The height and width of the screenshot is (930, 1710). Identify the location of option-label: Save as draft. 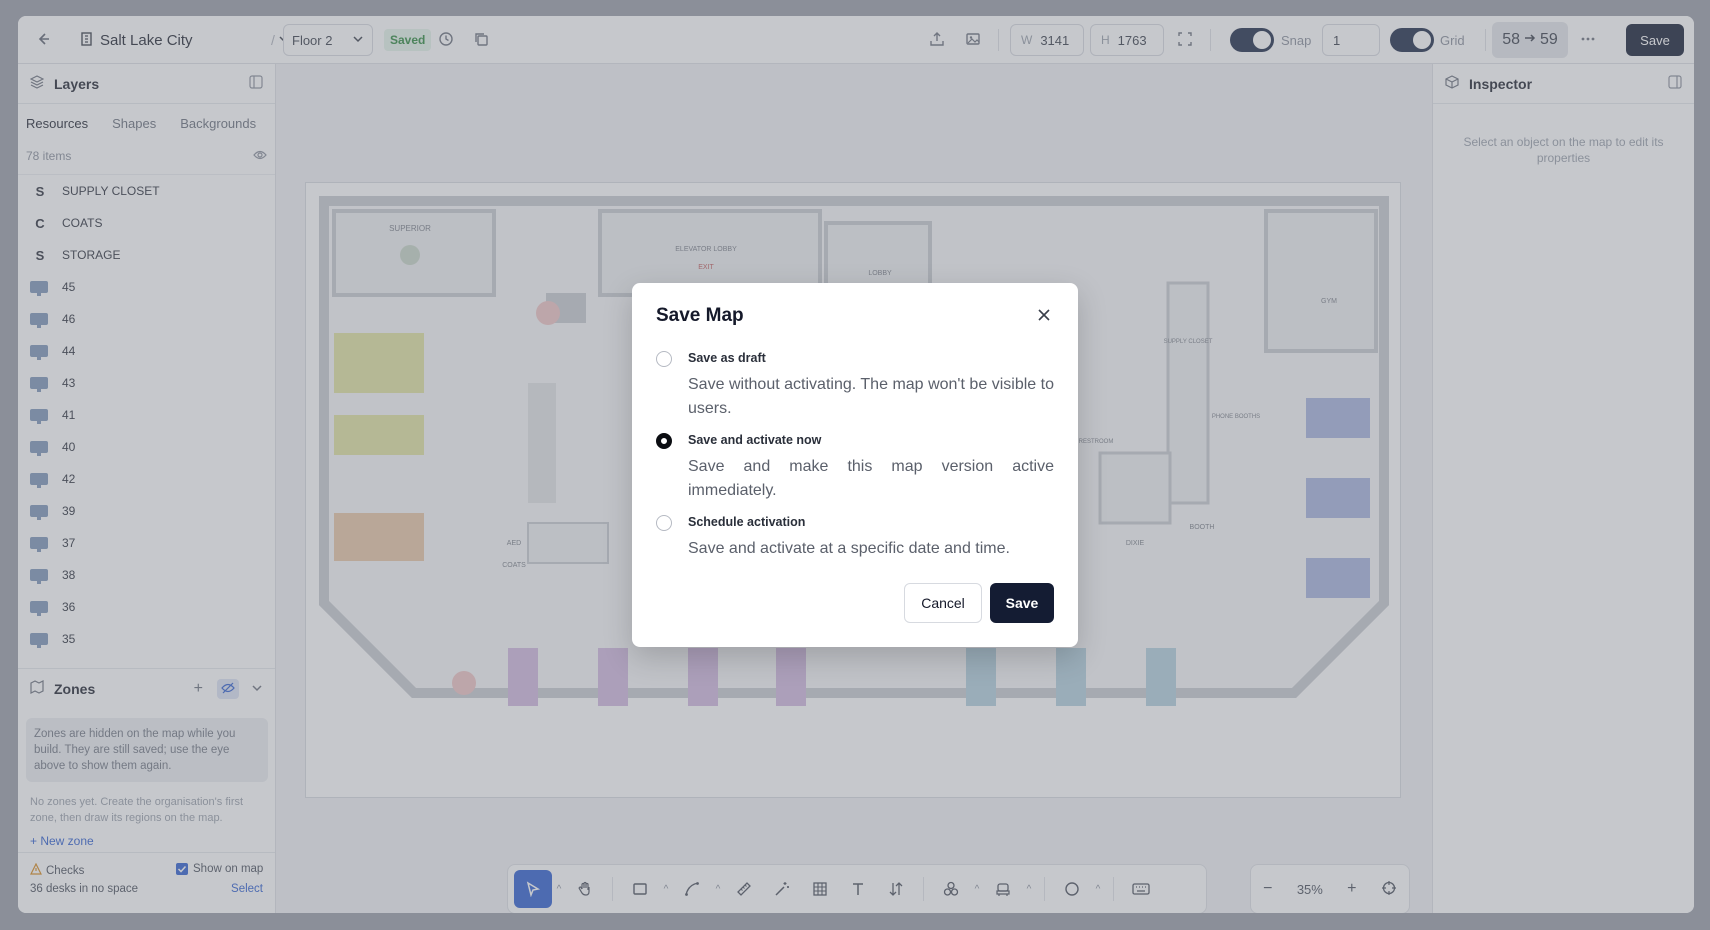
(727, 358).